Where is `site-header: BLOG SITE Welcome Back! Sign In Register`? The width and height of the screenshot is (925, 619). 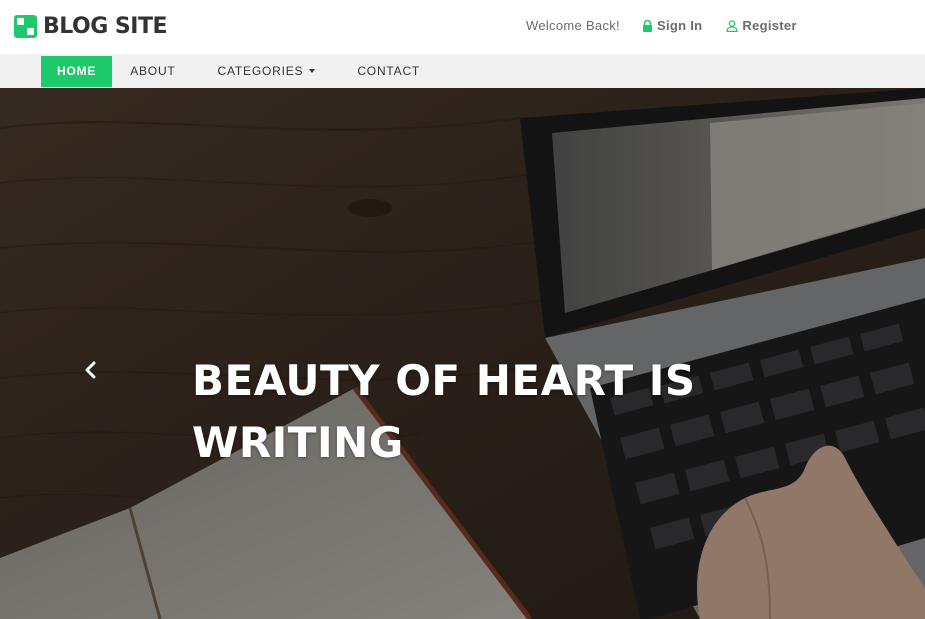
site-header: BLOG SITE Welcome Back! Sign In Register is located at coordinates (462, 27).